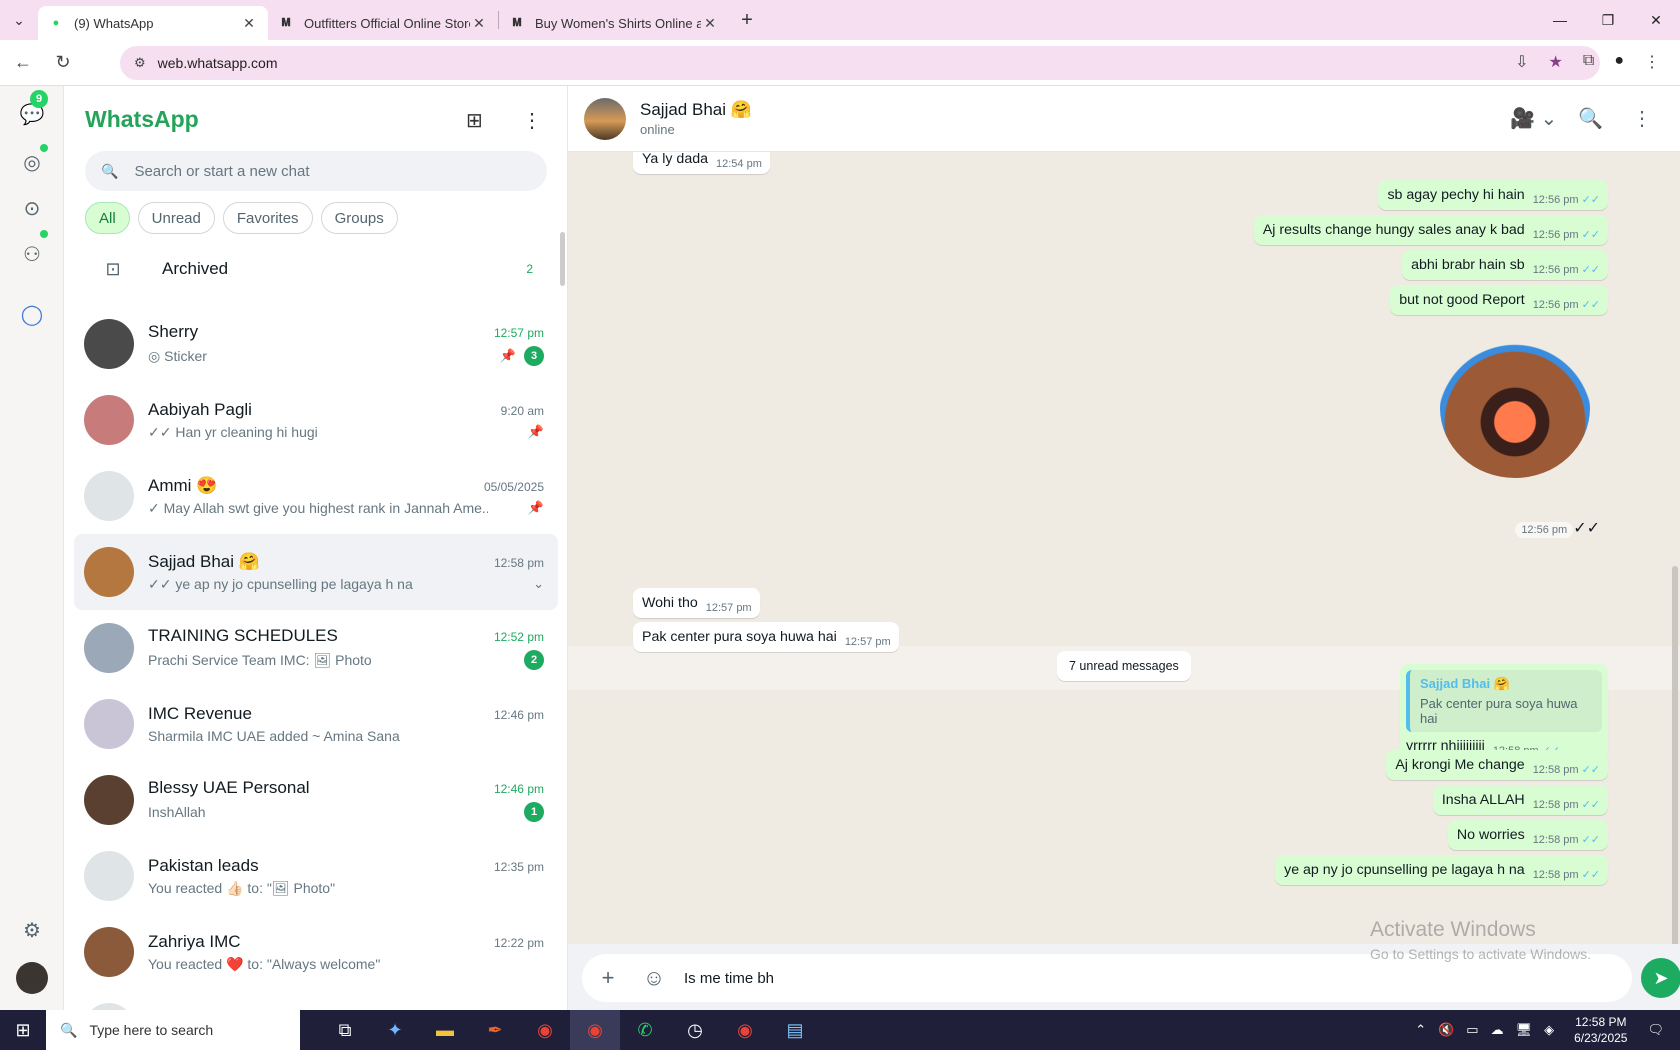 The width and height of the screenshot is (1680, 1050). I want to click on incoming-message: Pak center pura soya huwa hai 12:57 pm, so click(766, 637).